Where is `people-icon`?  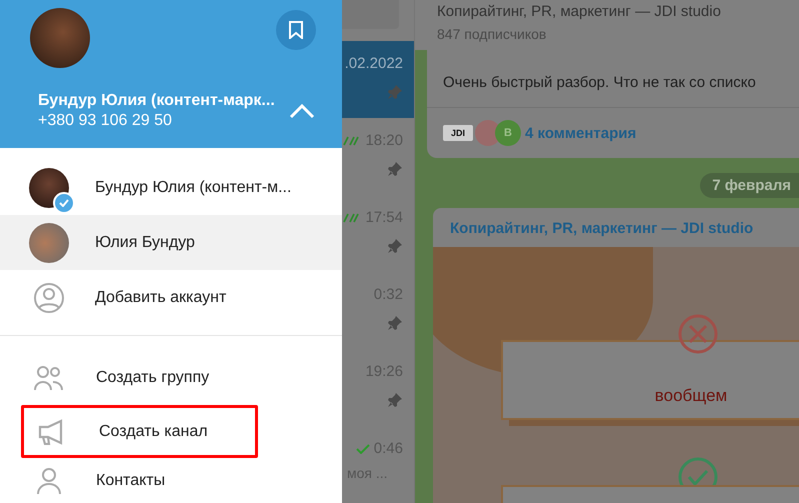
people-icon is located at coordinates (49, 377).